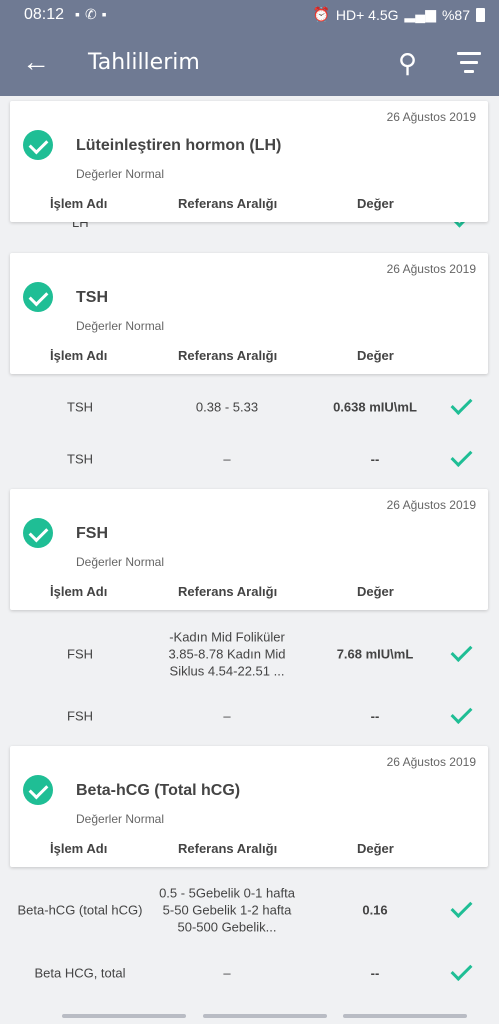 The height and width of the screenshot is (1024, 499). I want to click on app-bar: ← Tahlillerim ⚲, so click(249, 63).